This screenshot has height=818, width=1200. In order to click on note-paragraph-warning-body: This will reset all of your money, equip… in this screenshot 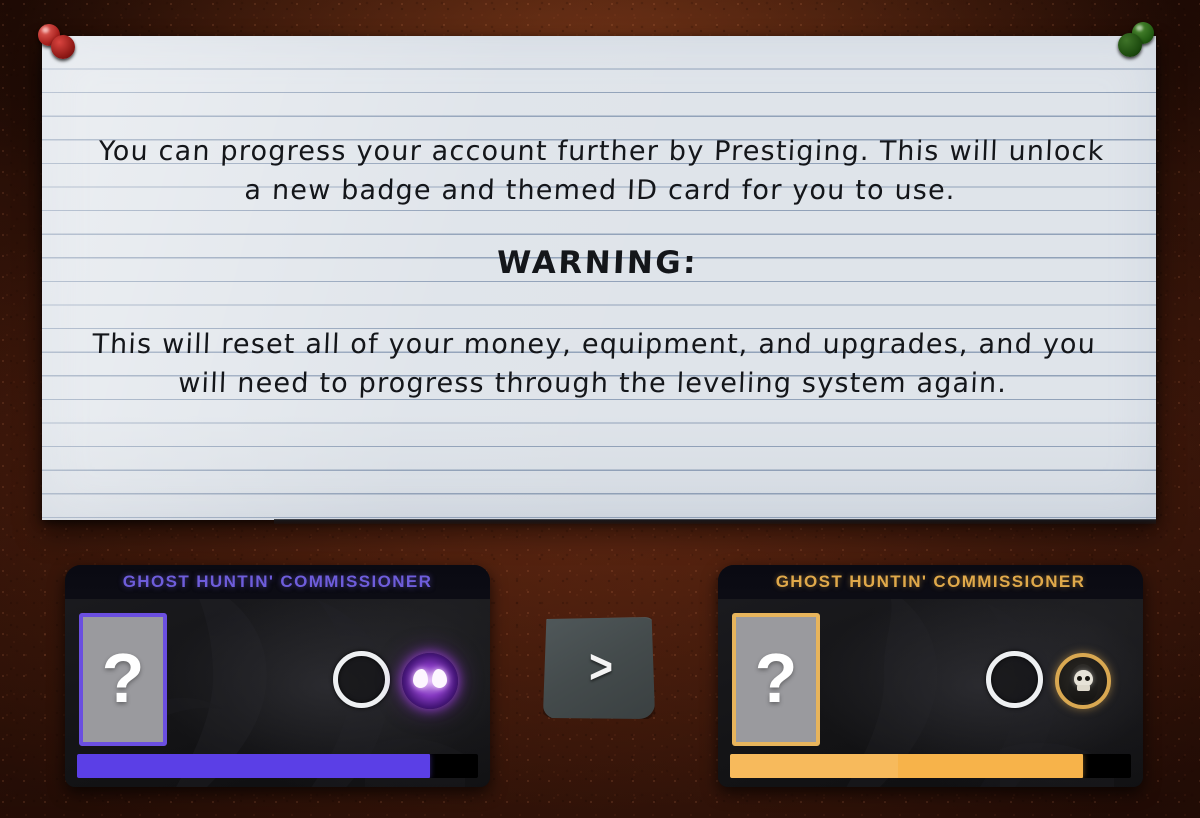, I will do `click(594, 364)`.